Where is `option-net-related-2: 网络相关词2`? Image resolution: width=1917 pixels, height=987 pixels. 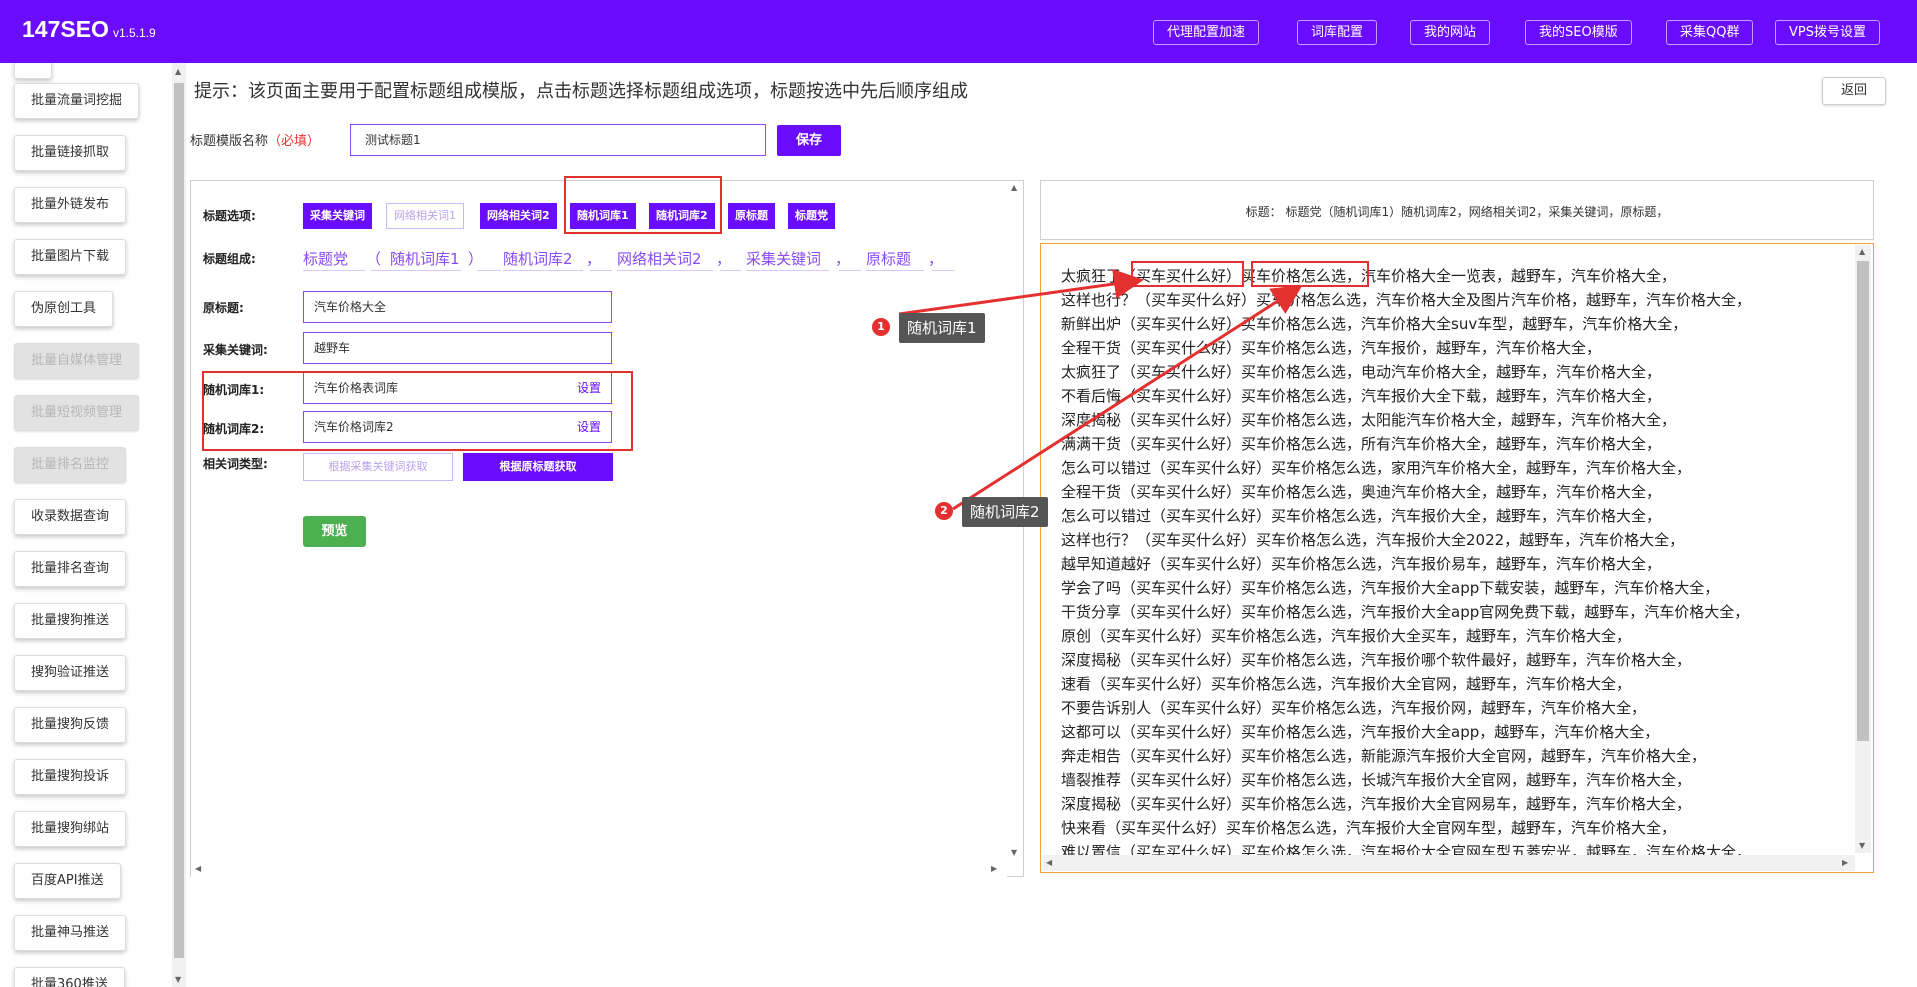
option-net-related-2: 网络相关词2 is located at coordinates (518, 216).